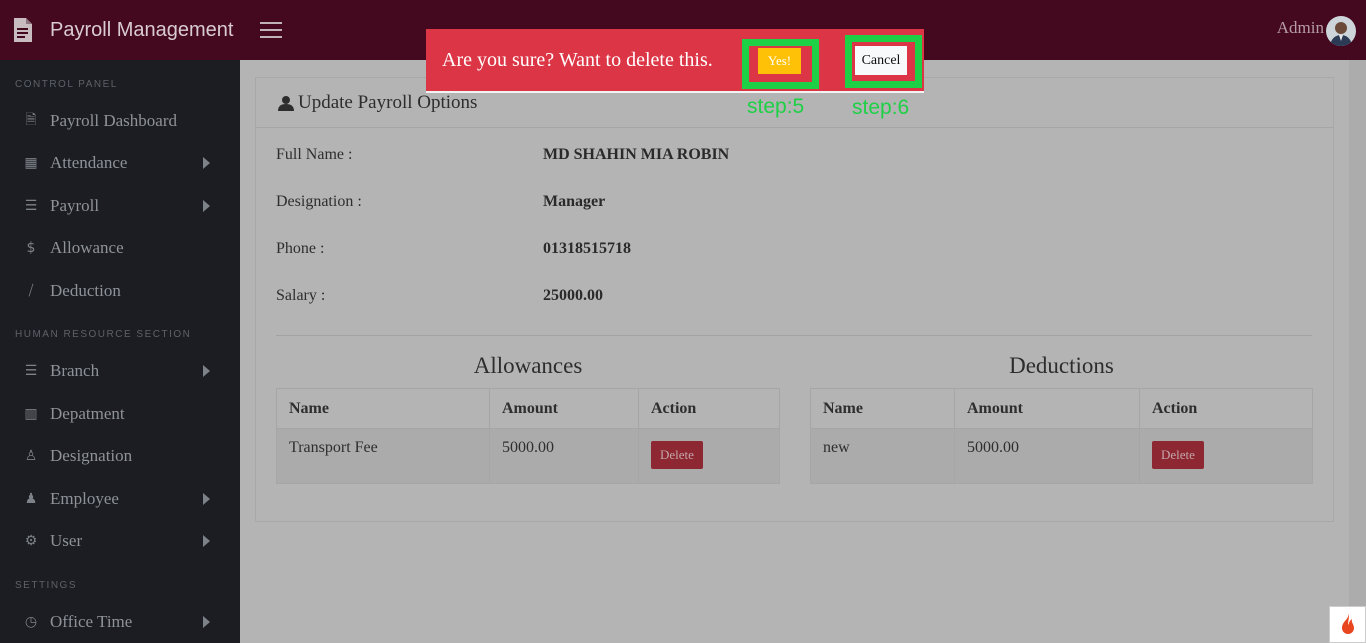 The width and height of the screenshot is (1366, 643). Describe the element at coordinates (31, 248) in the screenshot. I see `dollar-icon: $` at that location.